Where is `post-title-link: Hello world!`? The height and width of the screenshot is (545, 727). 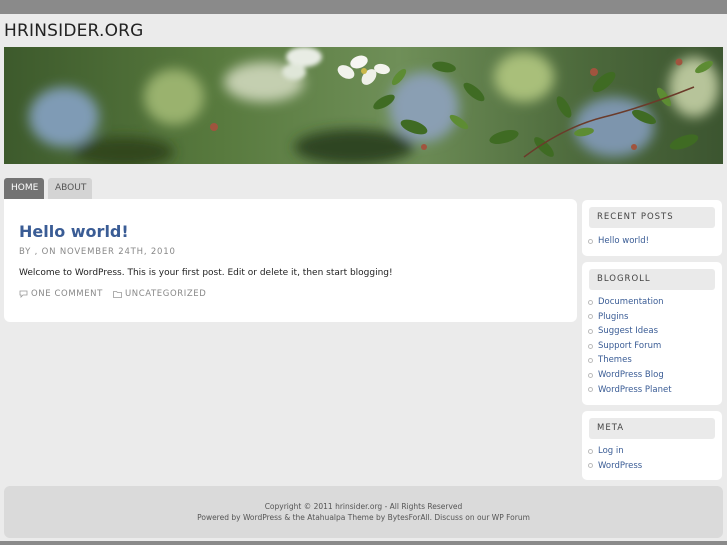 post-title-link: Hello world! is located at coordinates (74, 231).